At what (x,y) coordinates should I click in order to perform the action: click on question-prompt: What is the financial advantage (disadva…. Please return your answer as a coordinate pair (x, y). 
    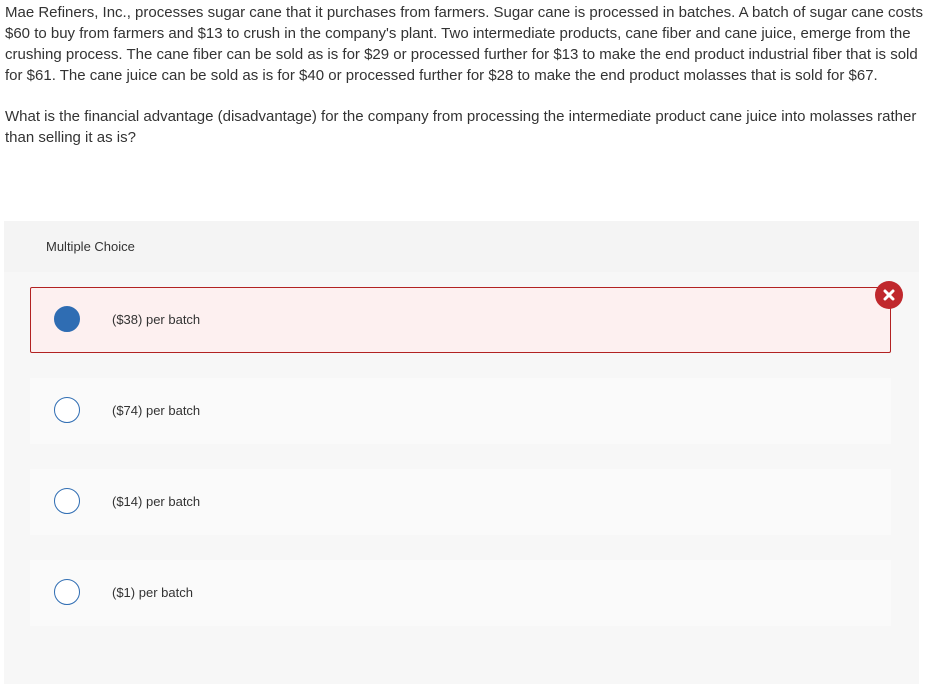
    Looking at the image, I should click on (461, 127).